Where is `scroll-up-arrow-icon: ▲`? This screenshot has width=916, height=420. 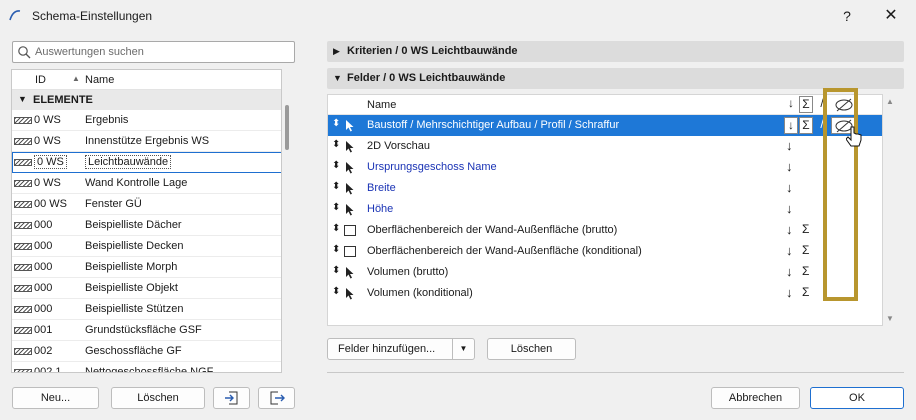 scroll-up-arrow-icon: ▲ is located at coordinates (890, 101).